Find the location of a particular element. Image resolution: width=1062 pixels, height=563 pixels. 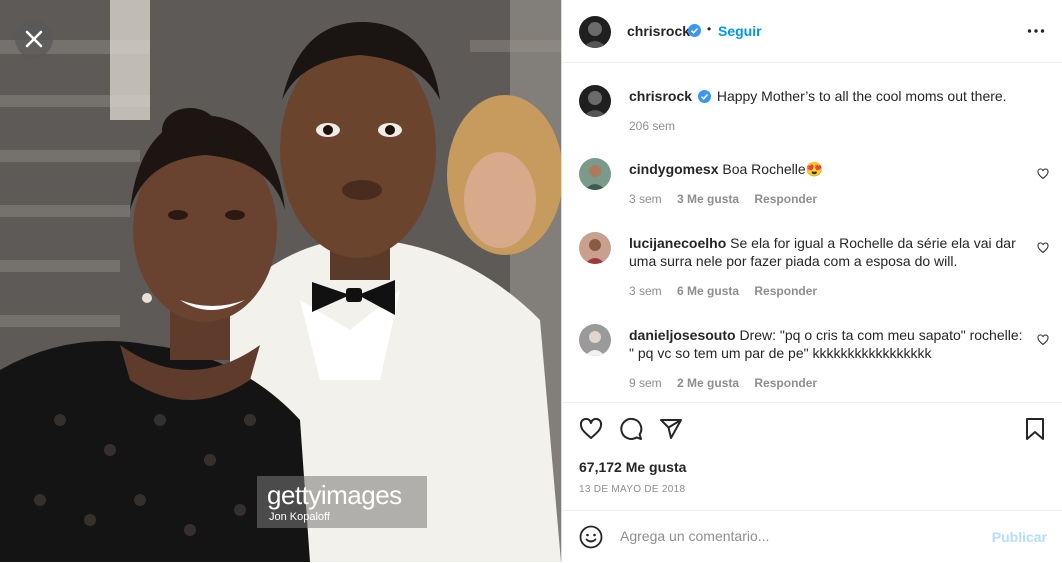

getty-watermark: gettyimages Jon Kopaloff is located at coordinates (342, 502).